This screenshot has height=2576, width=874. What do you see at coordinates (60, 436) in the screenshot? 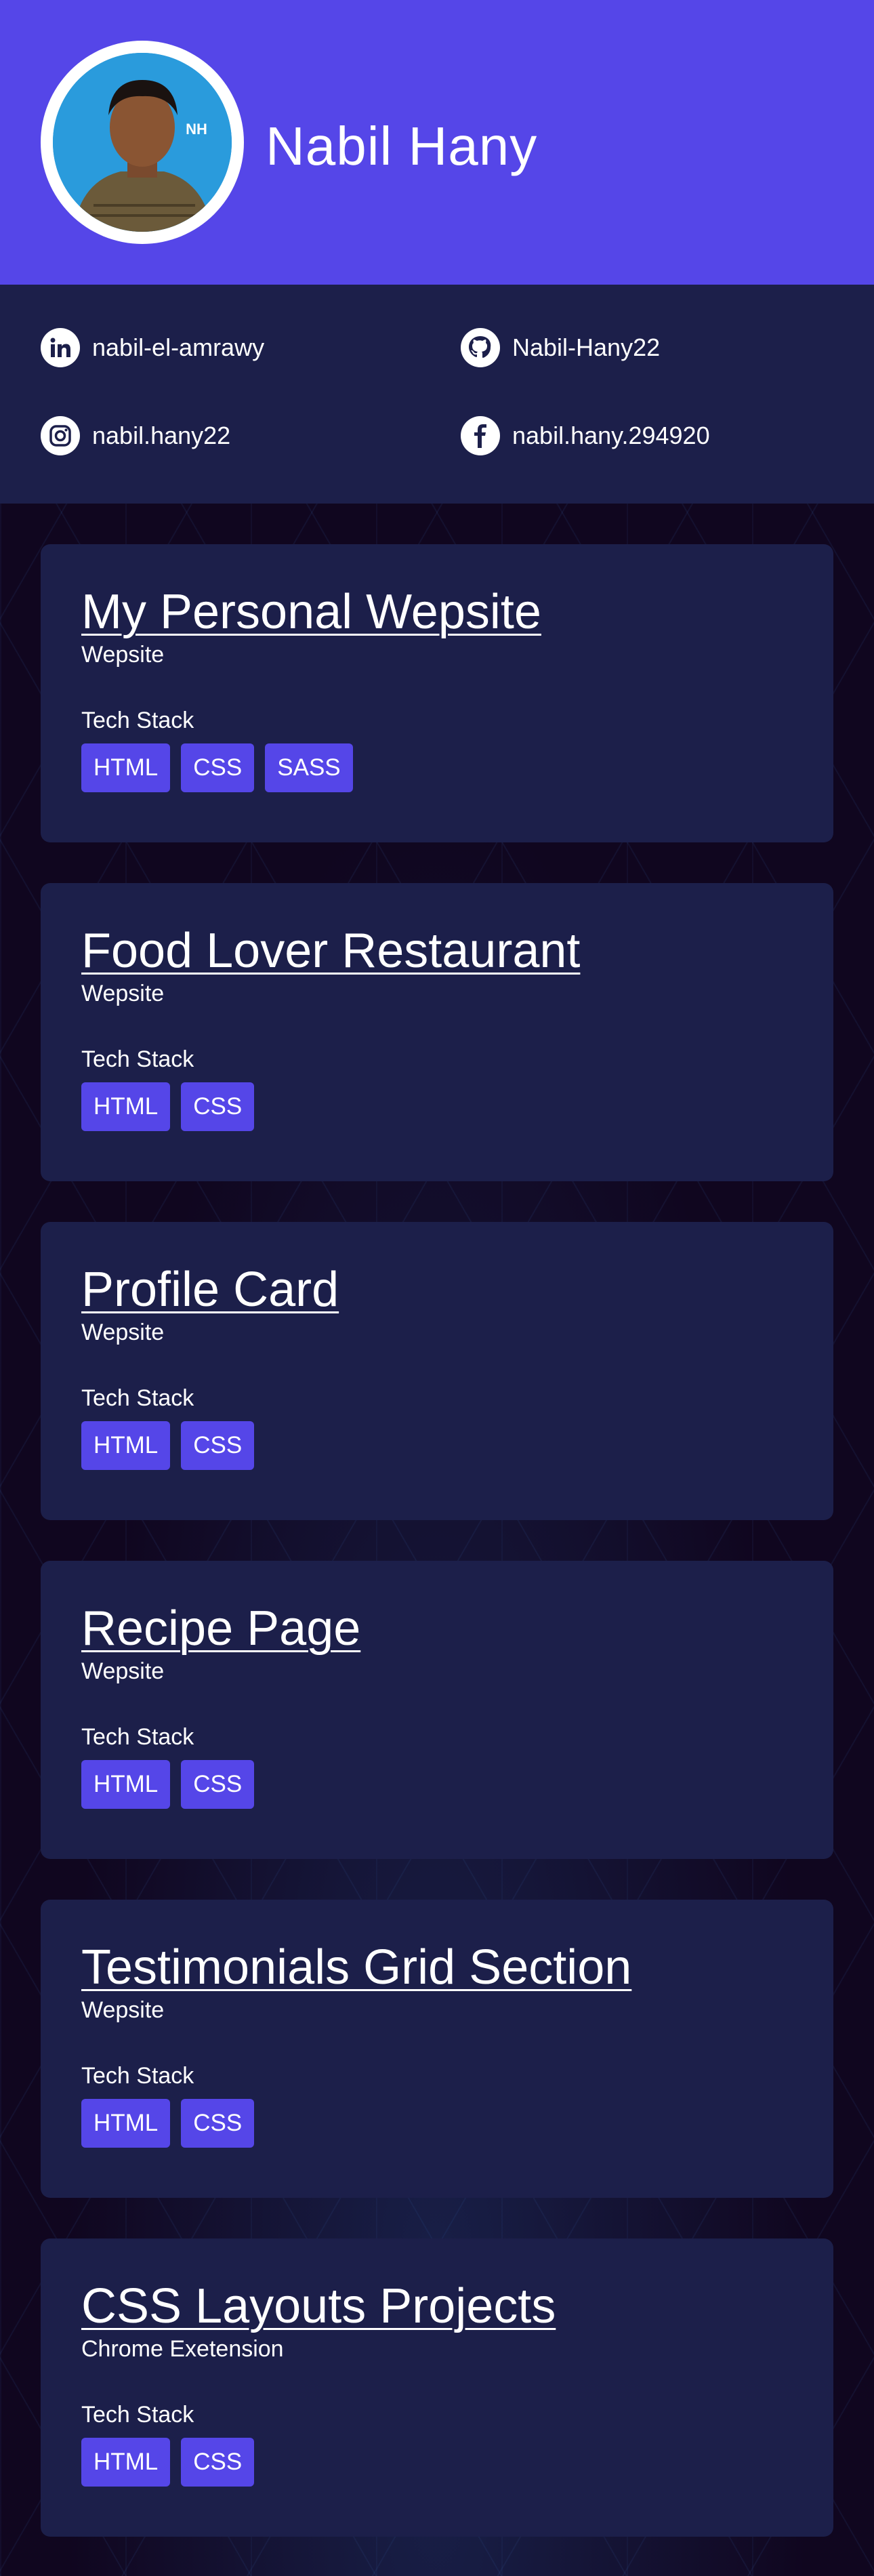
I see `instagram-icon` at bounding box center [60, 436].